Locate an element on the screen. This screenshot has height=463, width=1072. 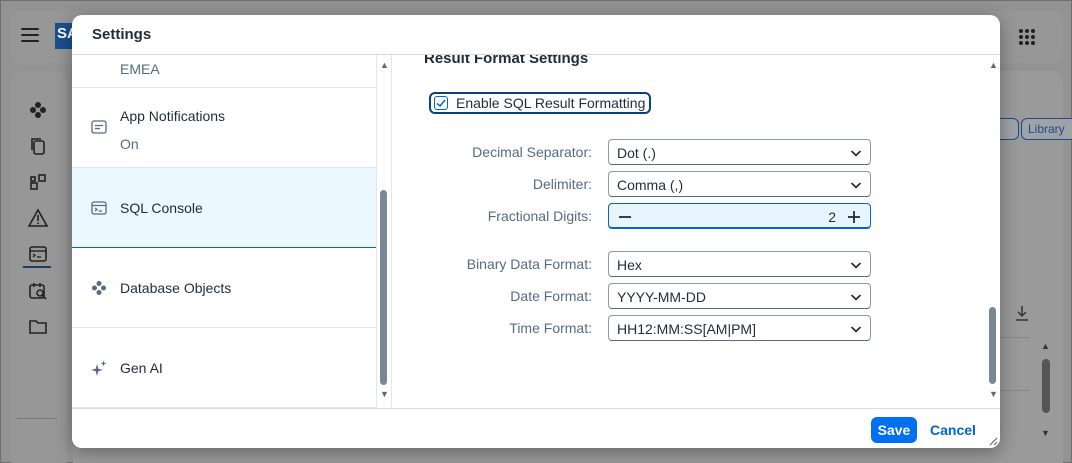
hierarchy-icon is located at coordinates (38, 182).